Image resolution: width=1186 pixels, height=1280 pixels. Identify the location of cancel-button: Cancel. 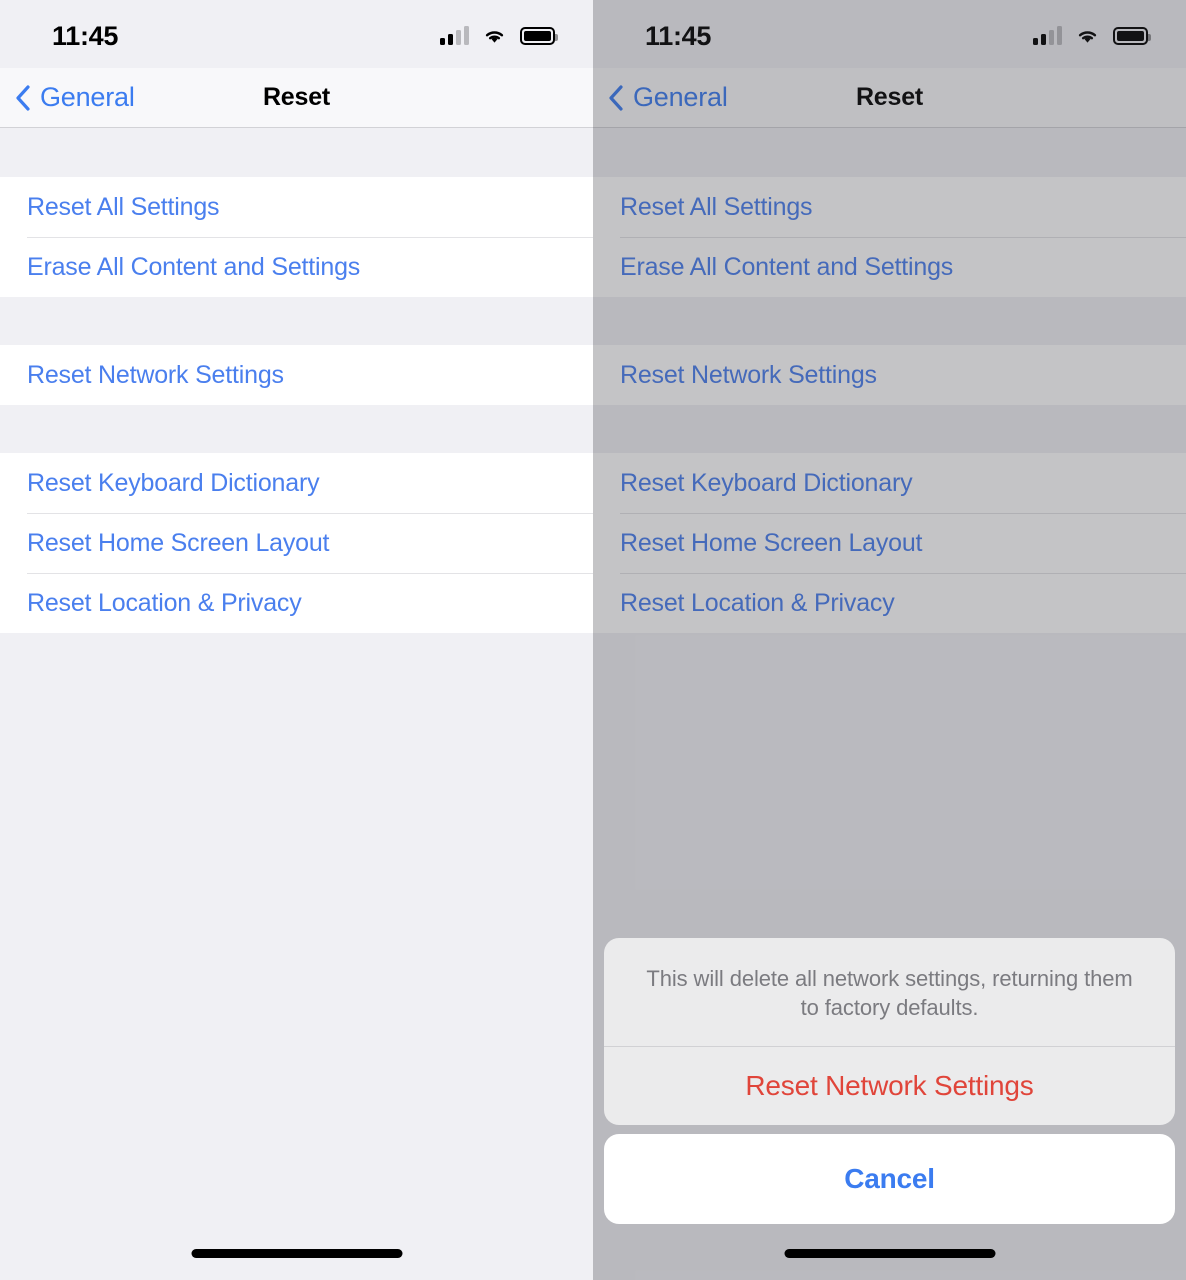
(889, 1179).